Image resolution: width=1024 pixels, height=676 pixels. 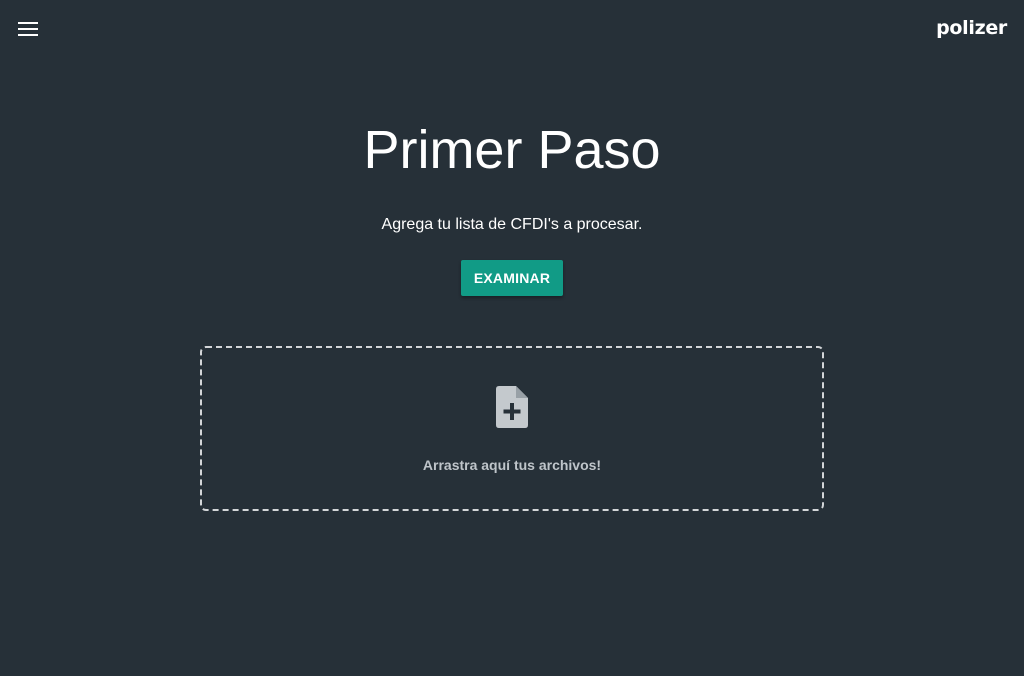 What do you see at coordinates (512, 29) in the screenshot?
I see `top-bar: polizer` at bounding box center [512, 29].